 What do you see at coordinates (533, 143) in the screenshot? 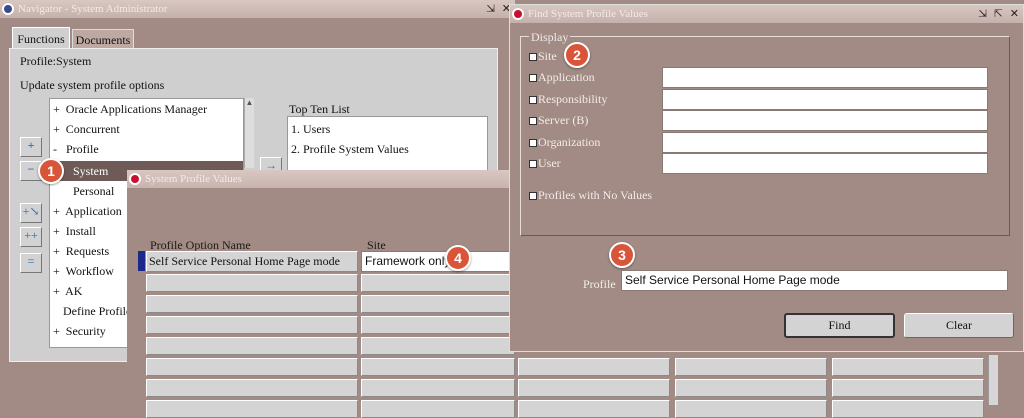
I see `organization-checkbox` at bounding box center [533, 143].